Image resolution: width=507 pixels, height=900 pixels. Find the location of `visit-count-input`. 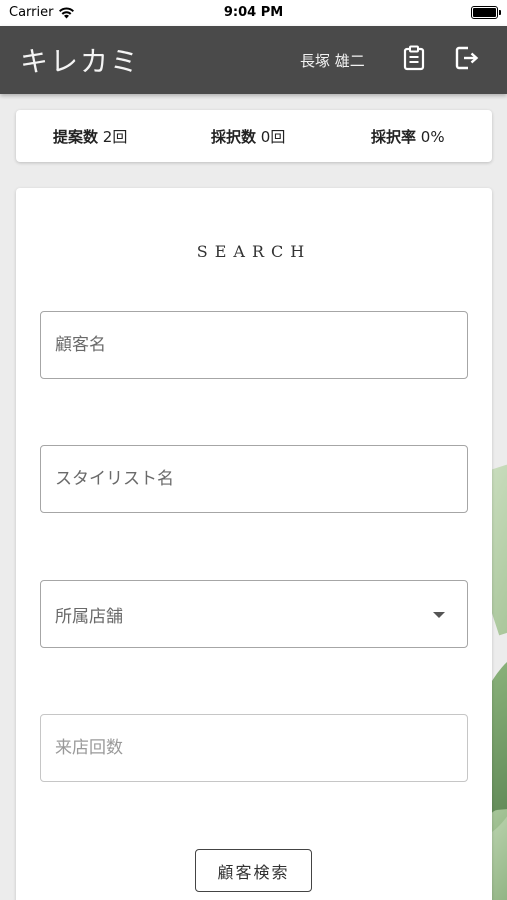

visit-count-input is located at coordinates (261, 748).